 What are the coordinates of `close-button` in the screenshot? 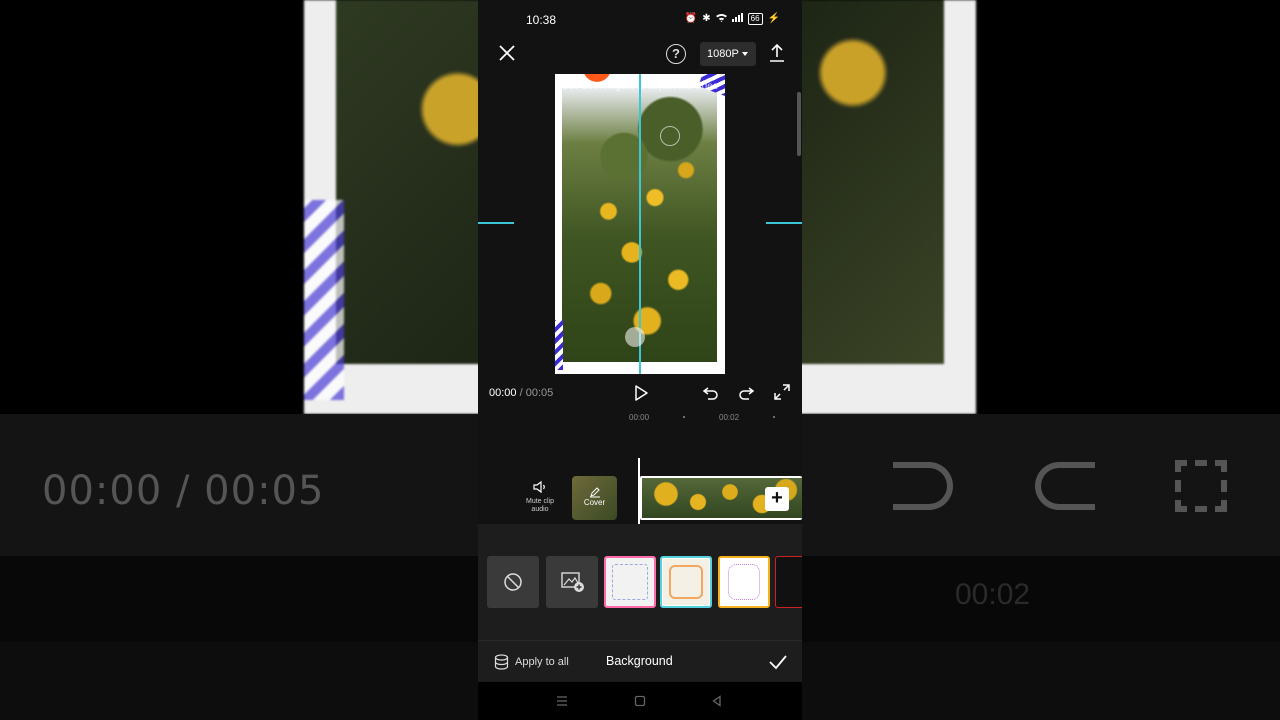 It's located at (507, 53).